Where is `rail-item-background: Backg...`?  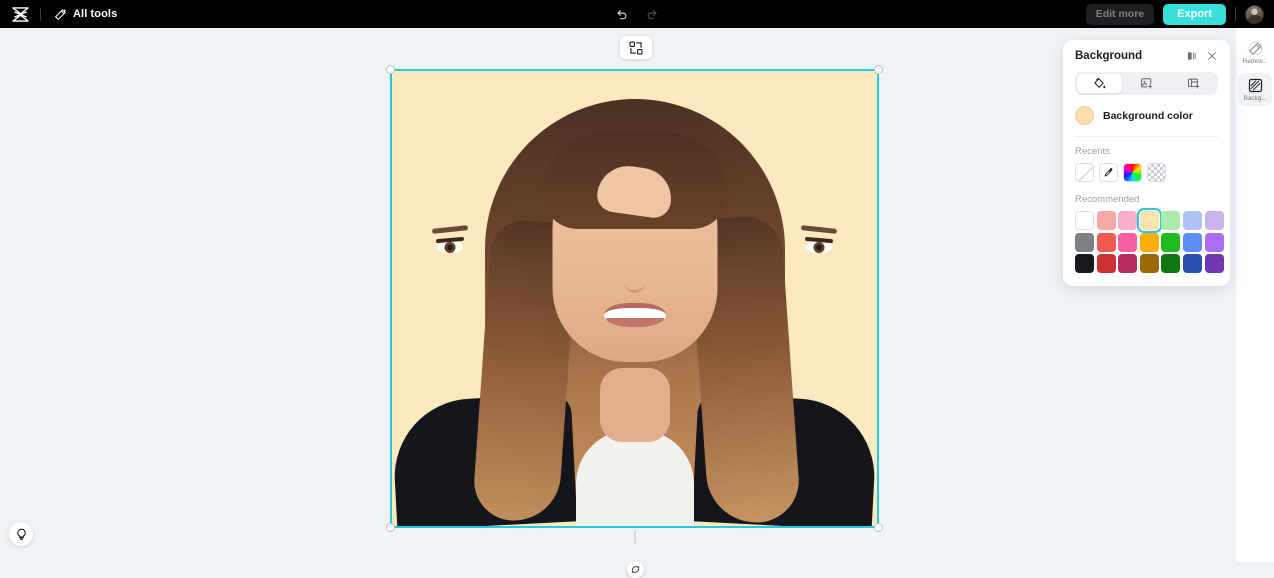
rail-item-background: Backg... is located at coordinates (1255, 89).